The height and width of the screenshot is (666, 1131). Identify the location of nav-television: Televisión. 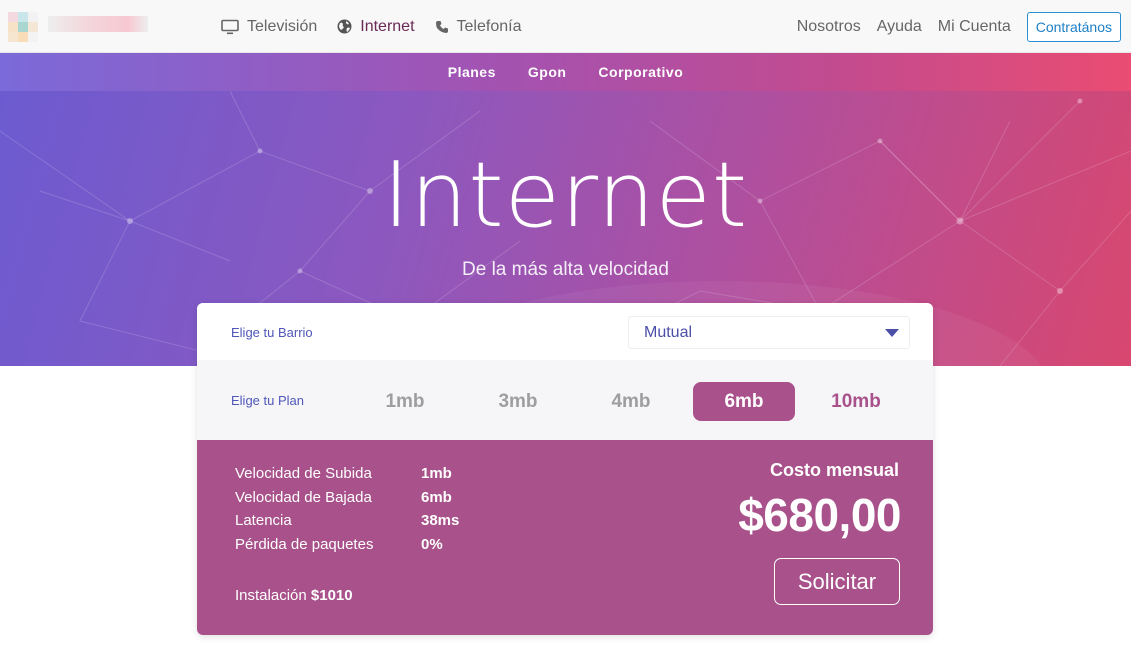
(269, 27).